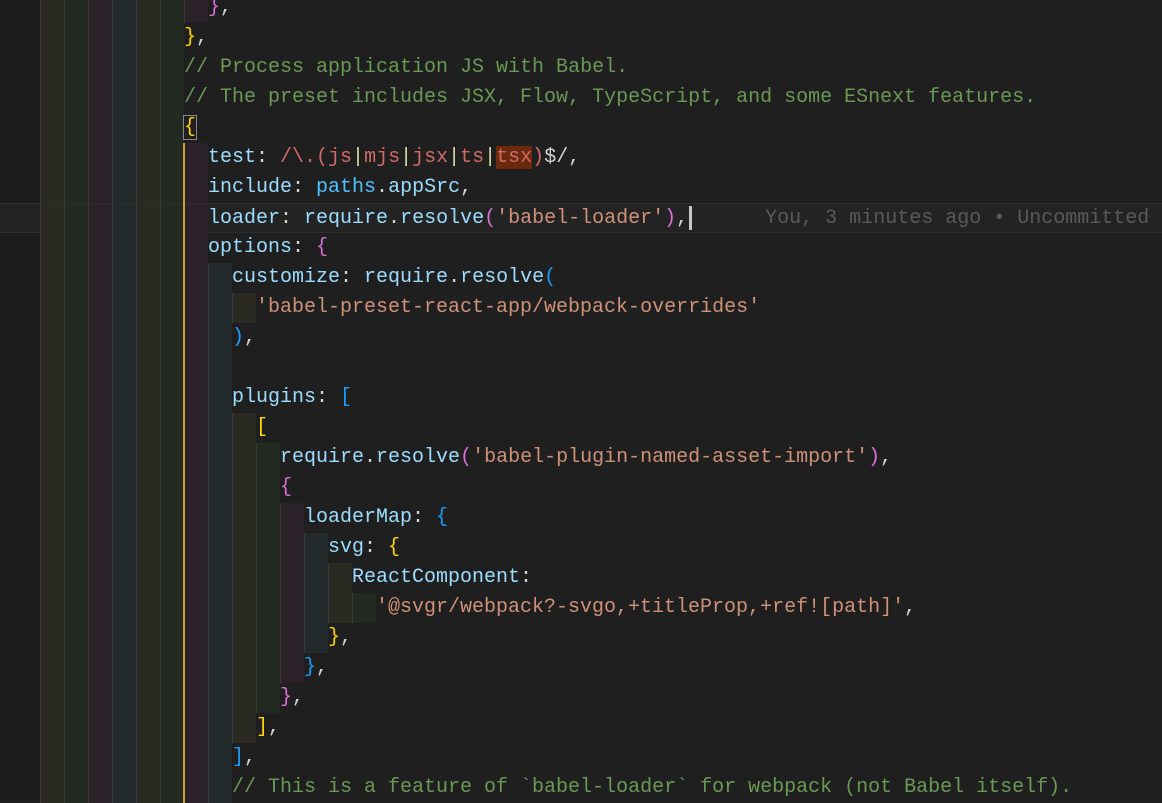  What do you see at coordinates (262, 428) in the screenshot?
I see `code-text: [` at bounding box center [262, 428].